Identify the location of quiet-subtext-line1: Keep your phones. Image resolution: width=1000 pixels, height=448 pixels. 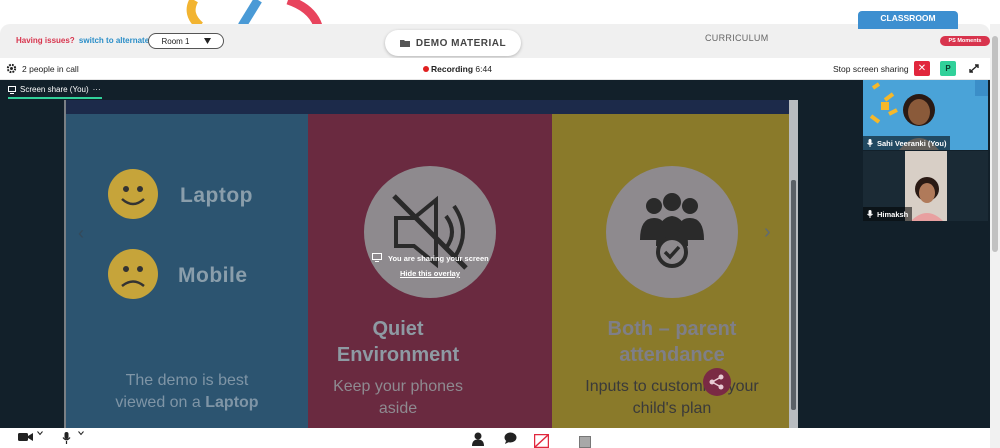
(398, 386).